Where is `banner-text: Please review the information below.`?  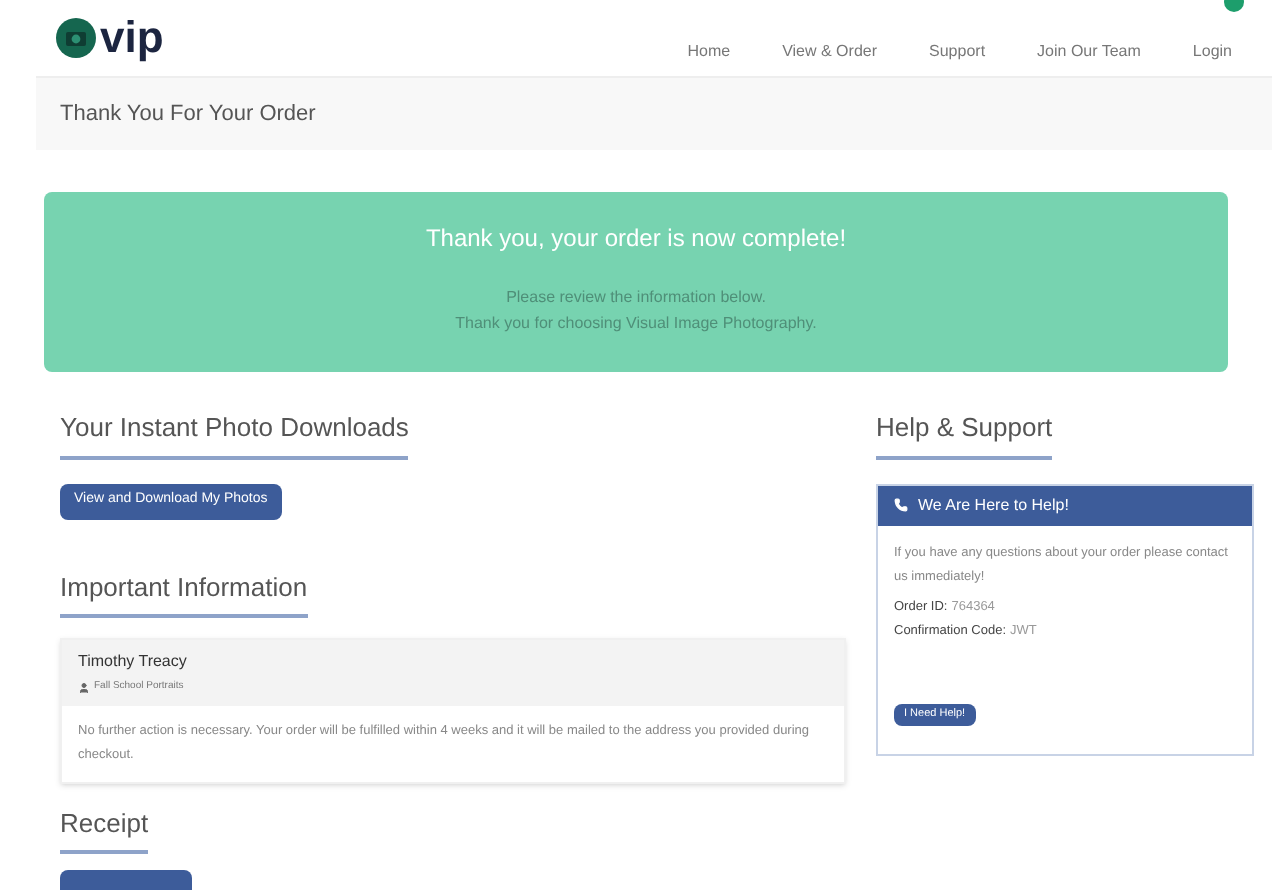
banner-text: Please review the information below. is located at coordinates (636, 298).